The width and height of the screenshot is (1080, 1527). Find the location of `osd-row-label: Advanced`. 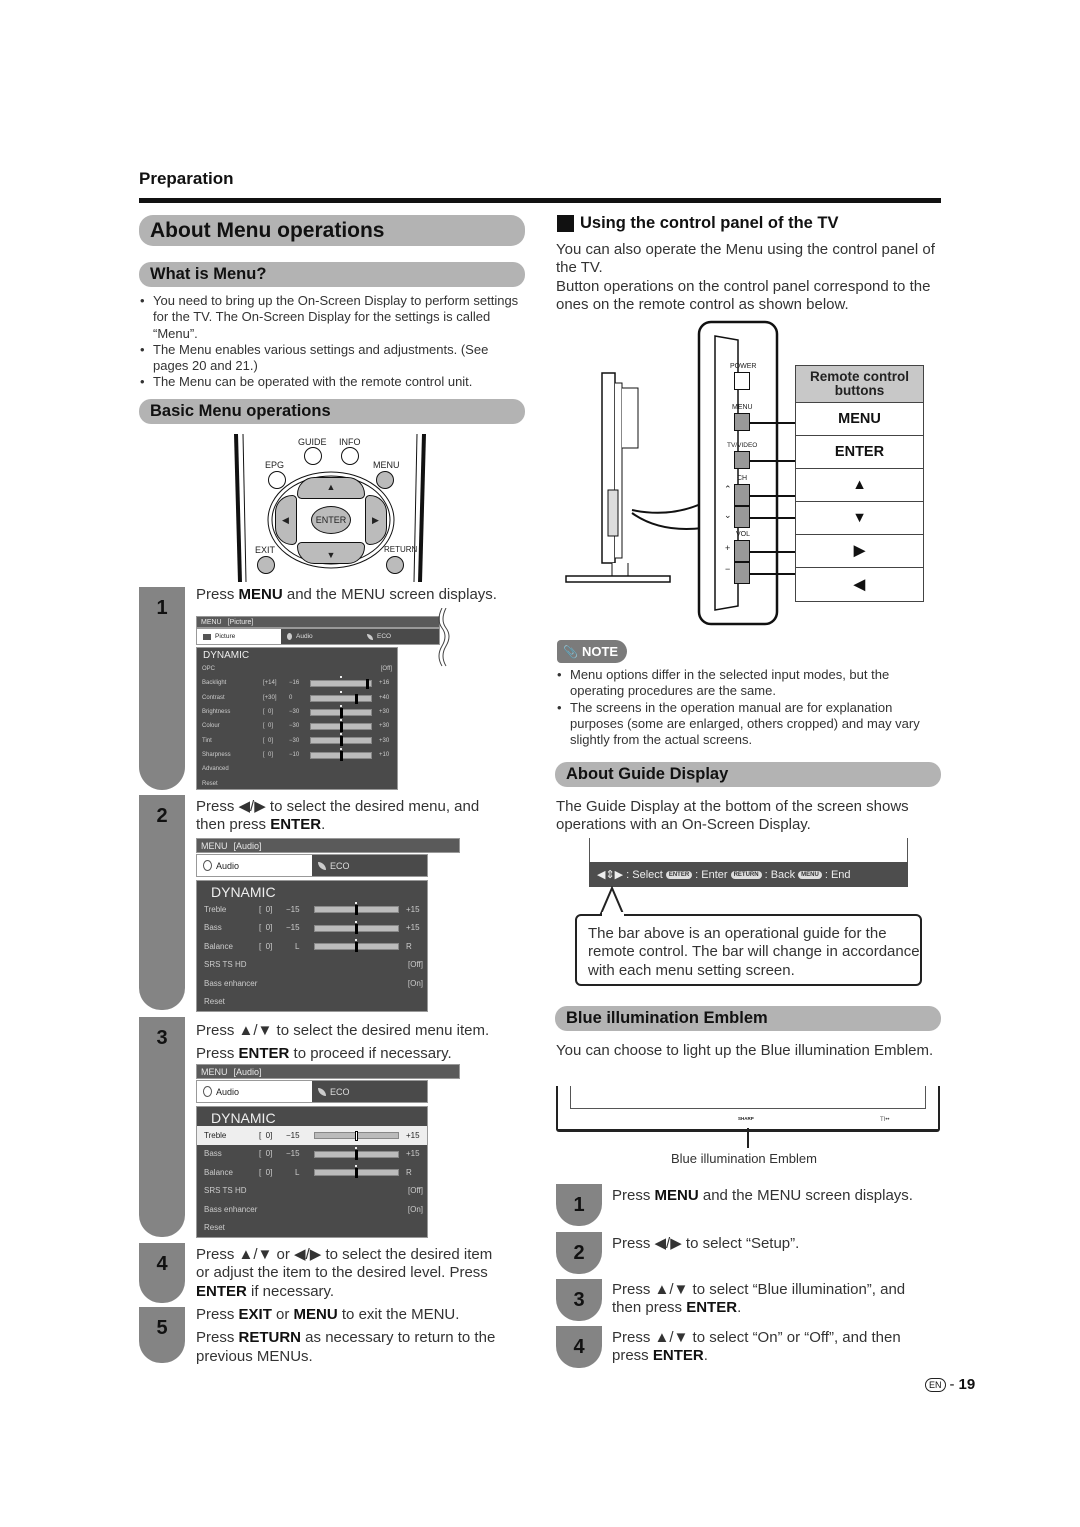

osd-row-label: Advanced is located at coordinates (215, 769).